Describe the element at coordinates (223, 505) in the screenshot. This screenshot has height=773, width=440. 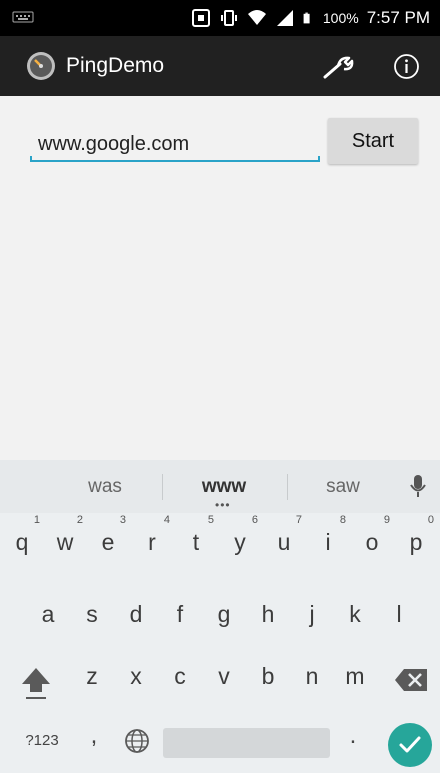
I see `more-suggestions-icon: •••` at that location.